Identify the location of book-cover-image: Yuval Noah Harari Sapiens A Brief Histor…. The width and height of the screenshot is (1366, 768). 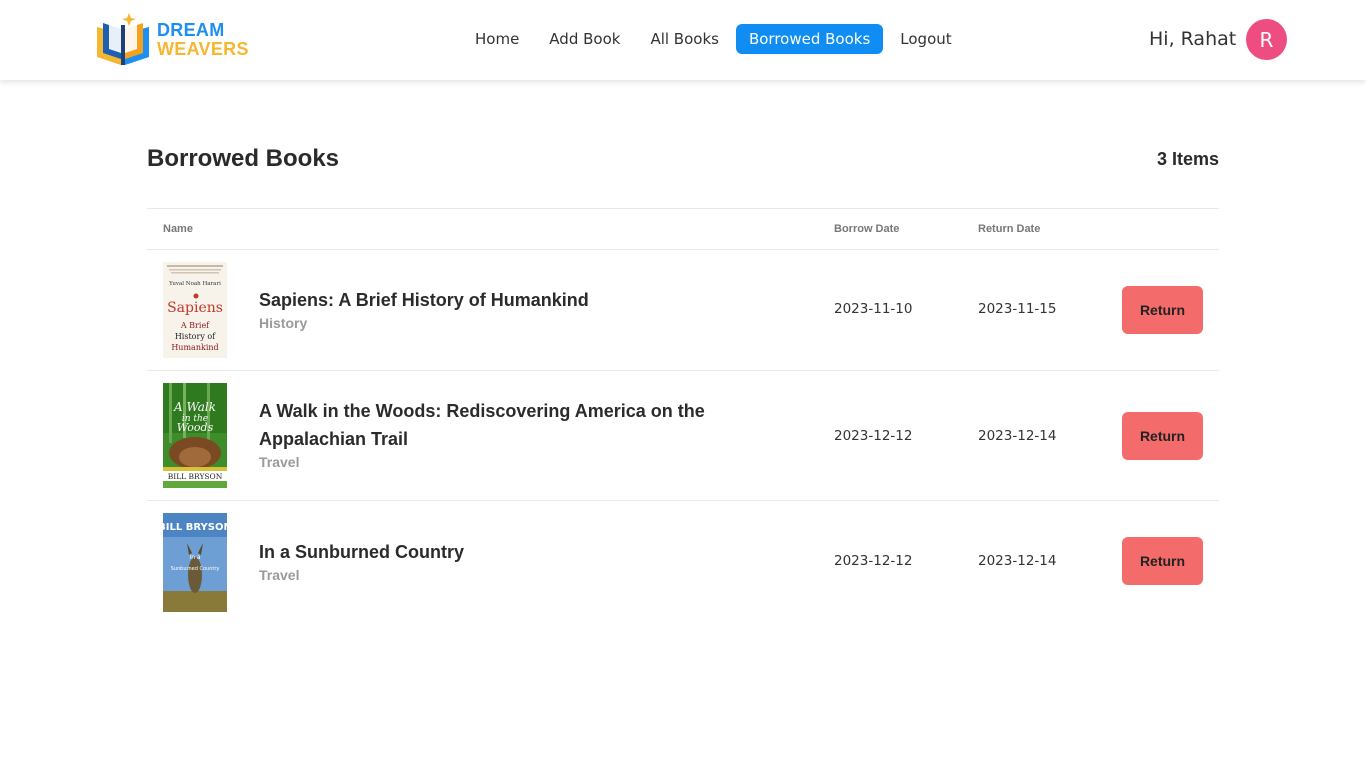
(195, 310).